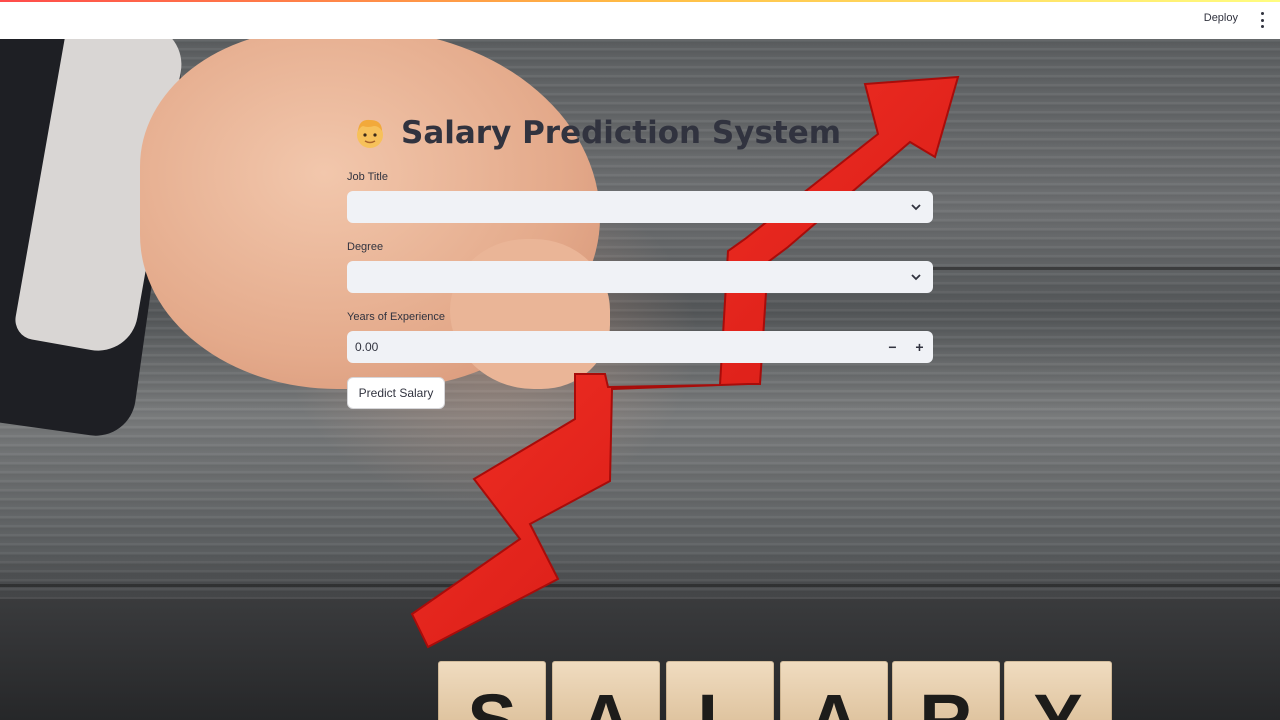 The height and width of the screenshot is (720, 1280). I want to click on degree-label: Degree, so click(365, 247).